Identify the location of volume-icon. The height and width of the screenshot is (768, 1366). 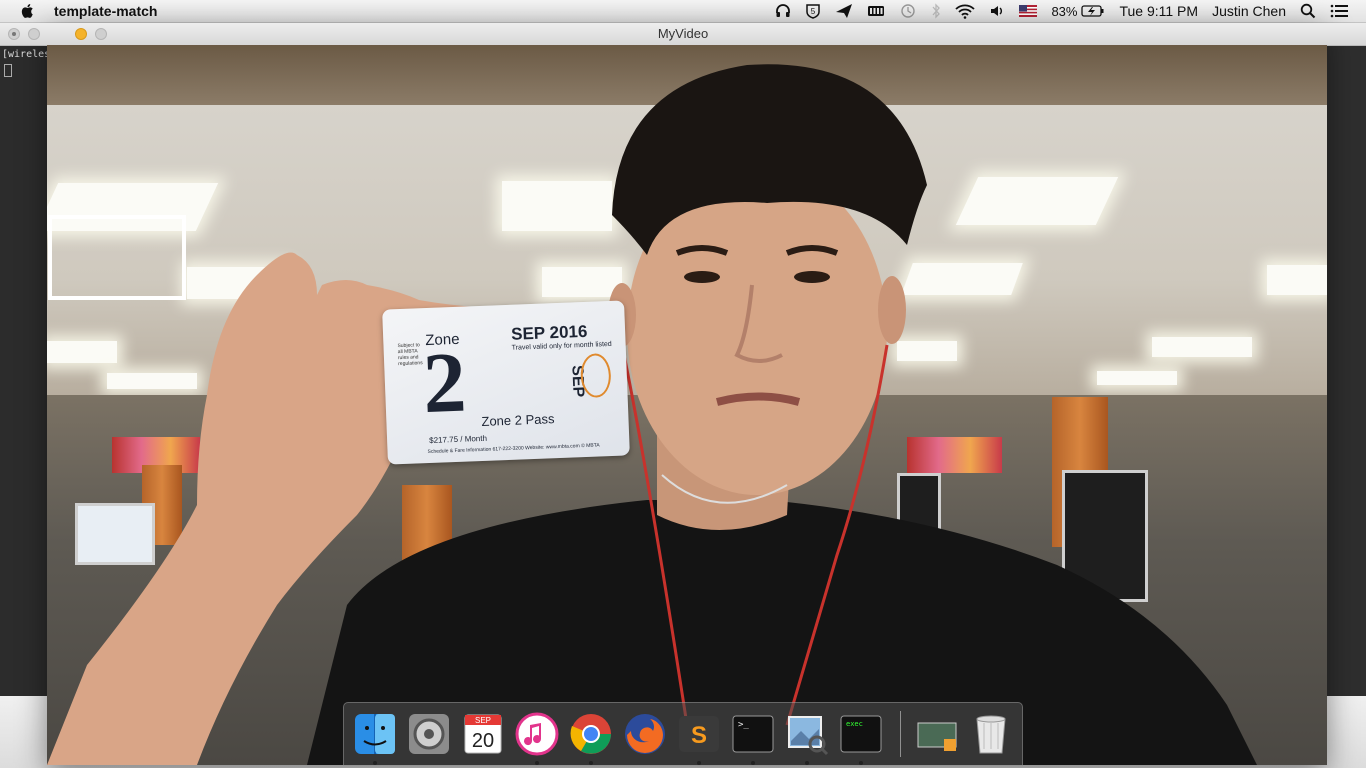
(997, 11).